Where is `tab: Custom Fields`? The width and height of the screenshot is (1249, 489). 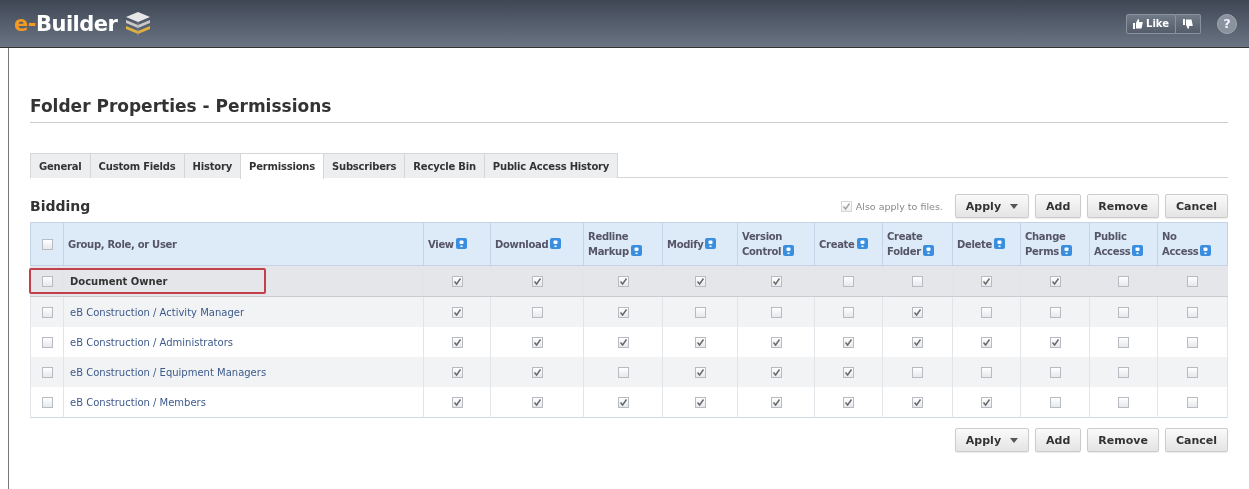
tab: Custom Fields is located at coordinates (137, 165).